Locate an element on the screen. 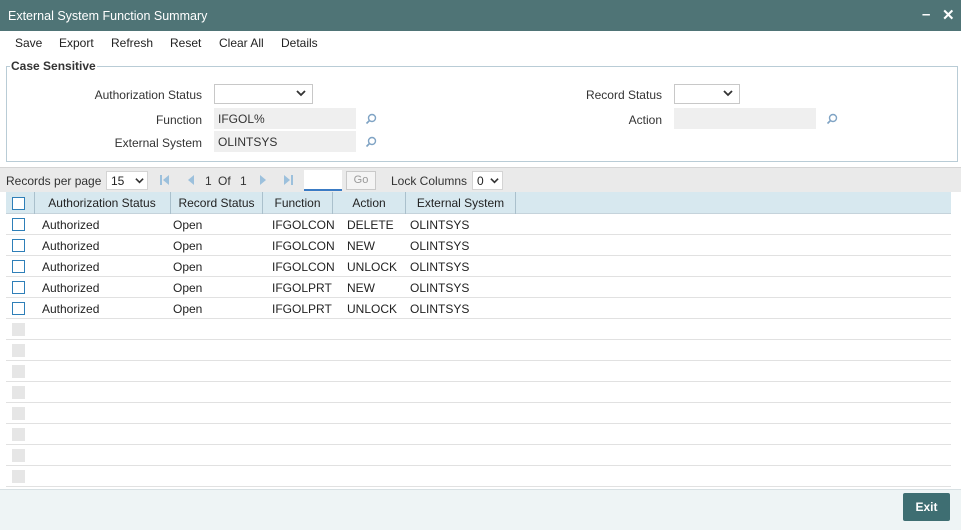 Image resolution: width=961 pixels, height=530 pixels. records-per-page-label: Records per page is located at coordinates (54, 181).